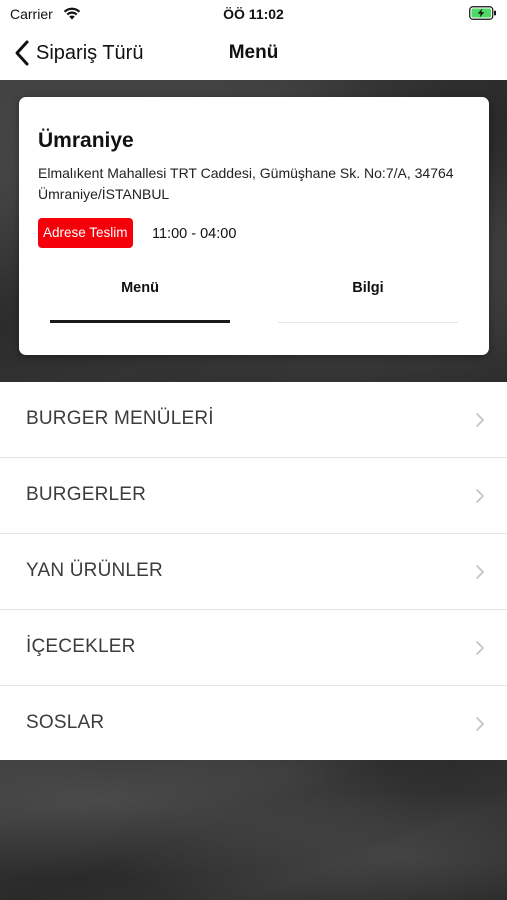 This screenshot has height=900, width=507. What do you see at coordinates (253, 723) in the screenshot?
I see `category-sauces: SOSLAR` at bounding box center [253, 723].